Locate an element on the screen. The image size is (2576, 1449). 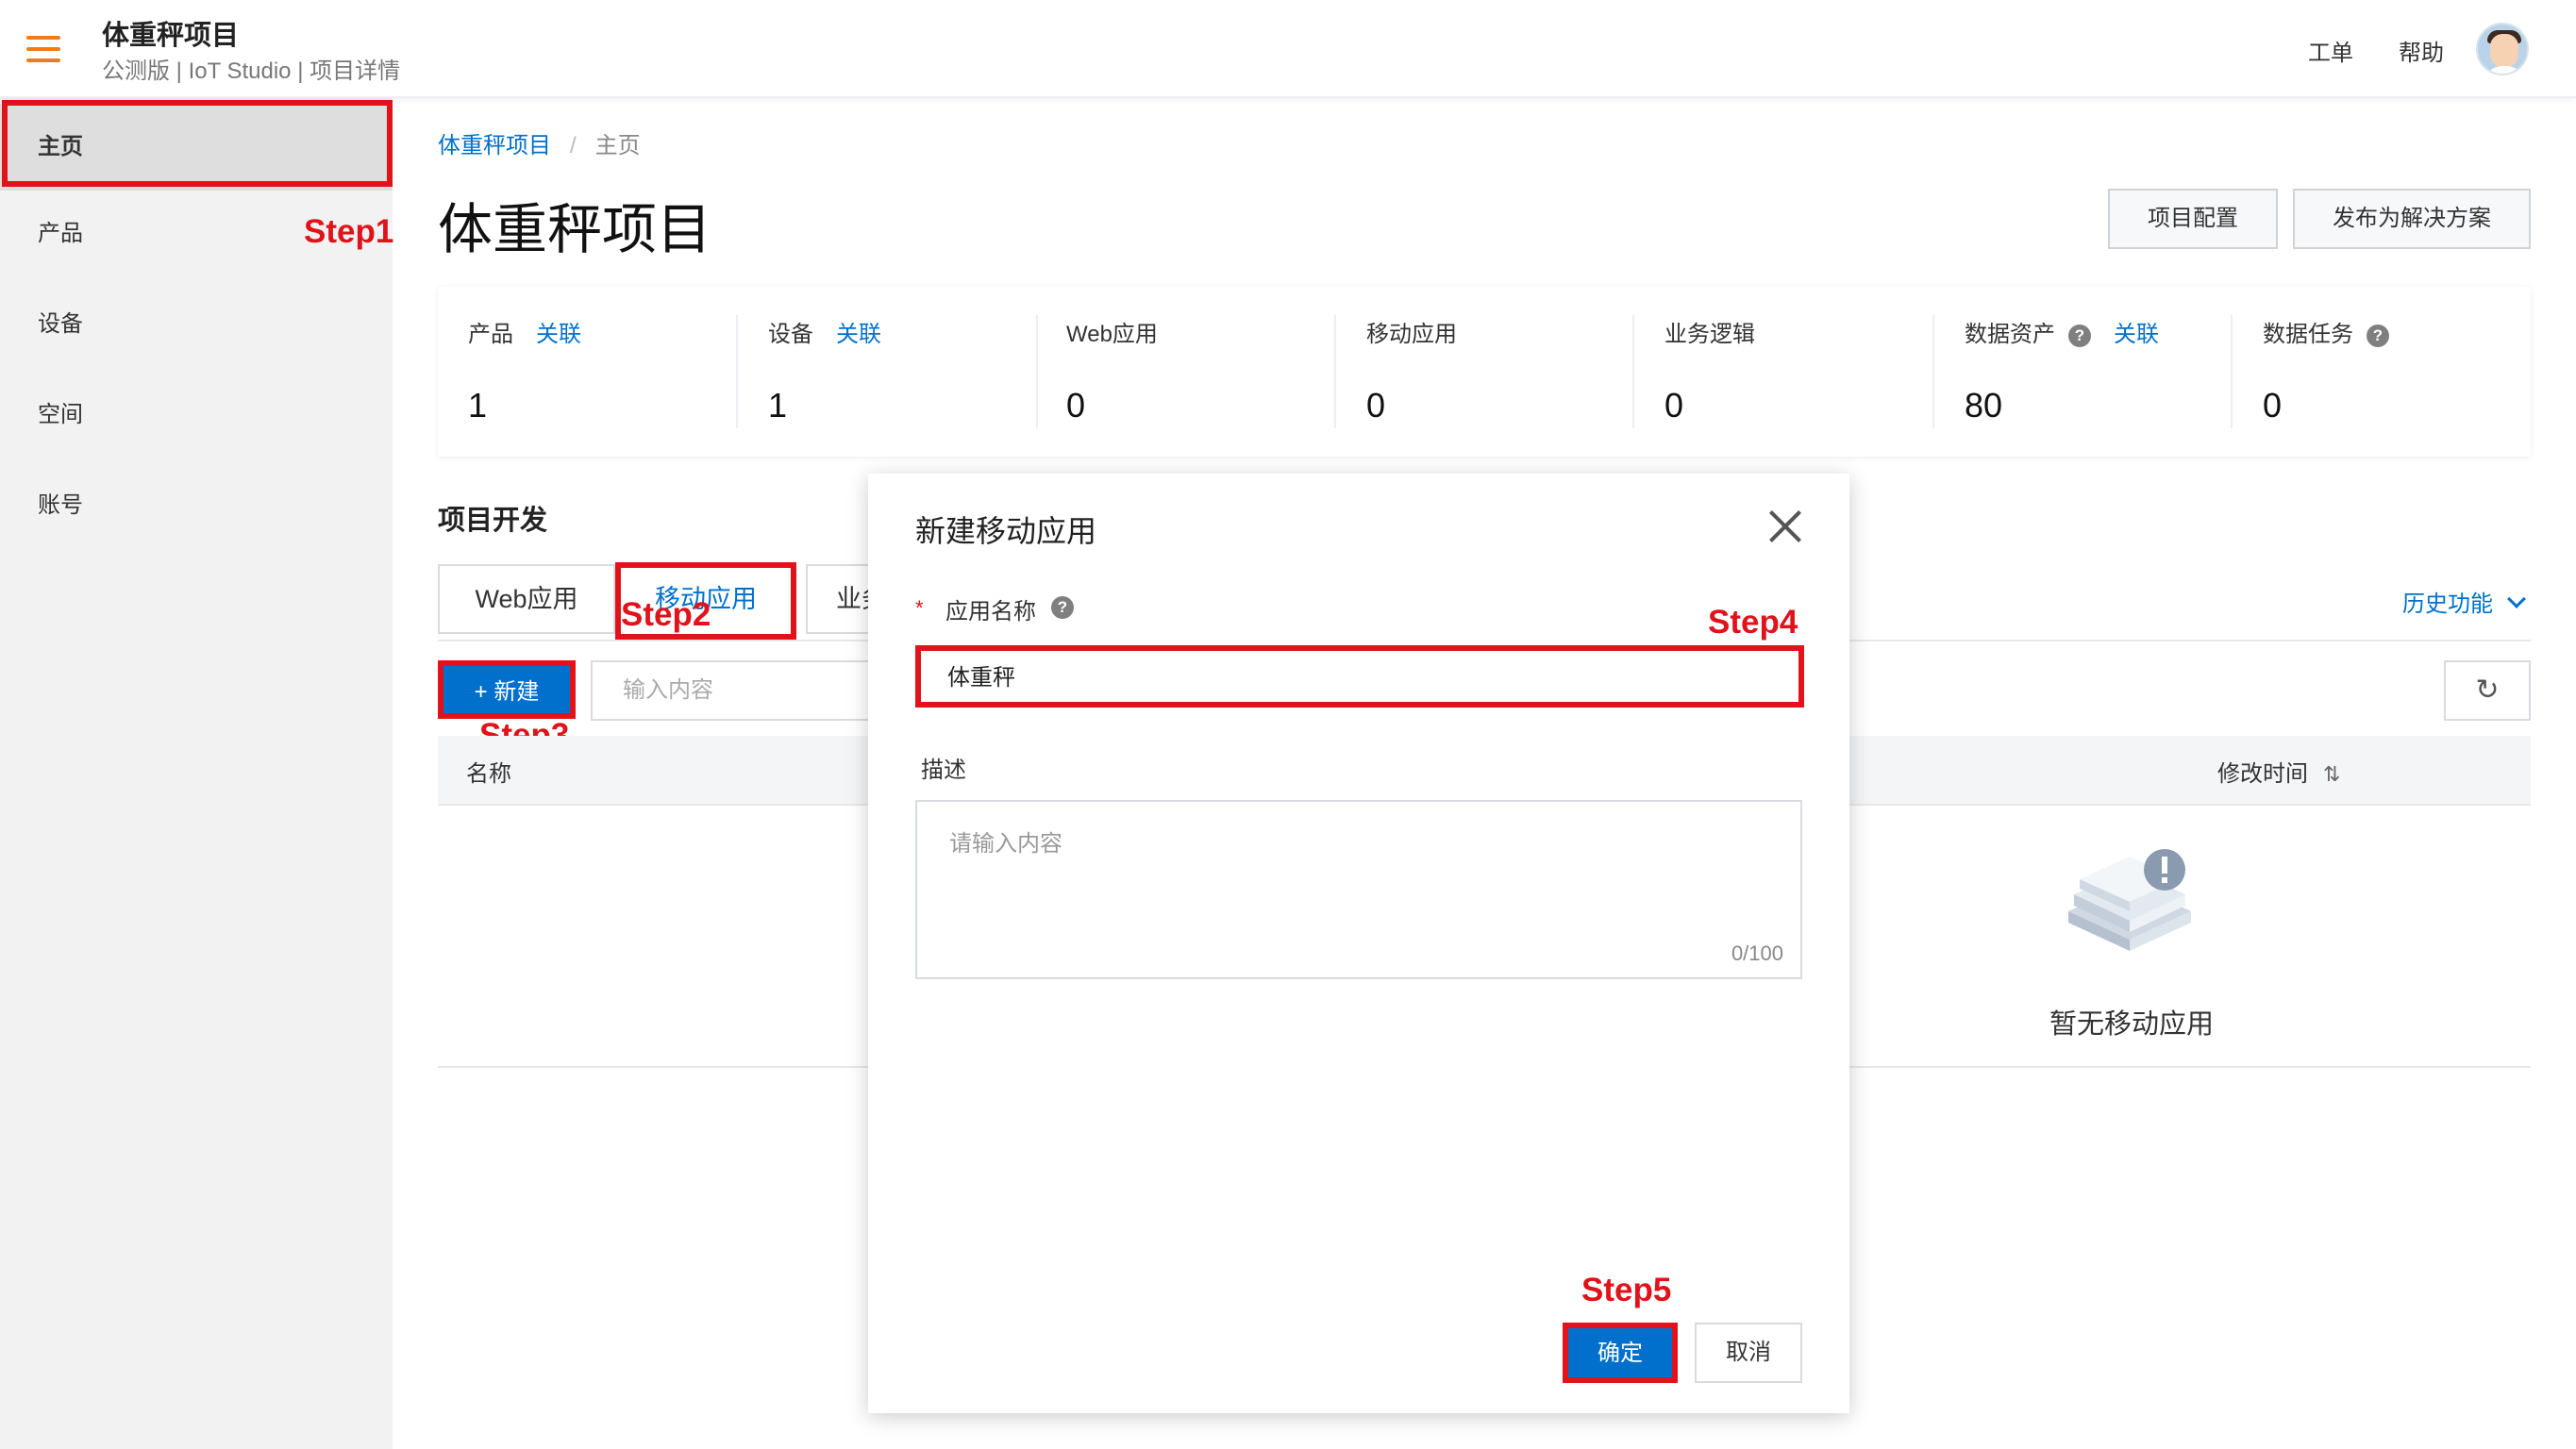
stat-label: 业务逻辑 is located at coordinates (1709, 334).